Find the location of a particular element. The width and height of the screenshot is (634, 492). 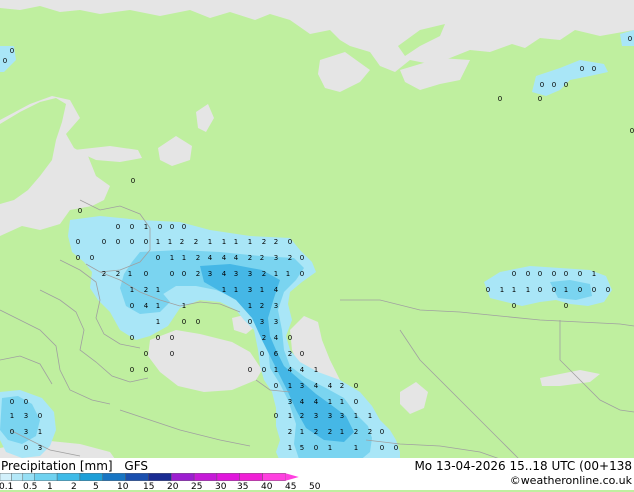

scale-tick-label: 5 is located at coordinates (96, 487).